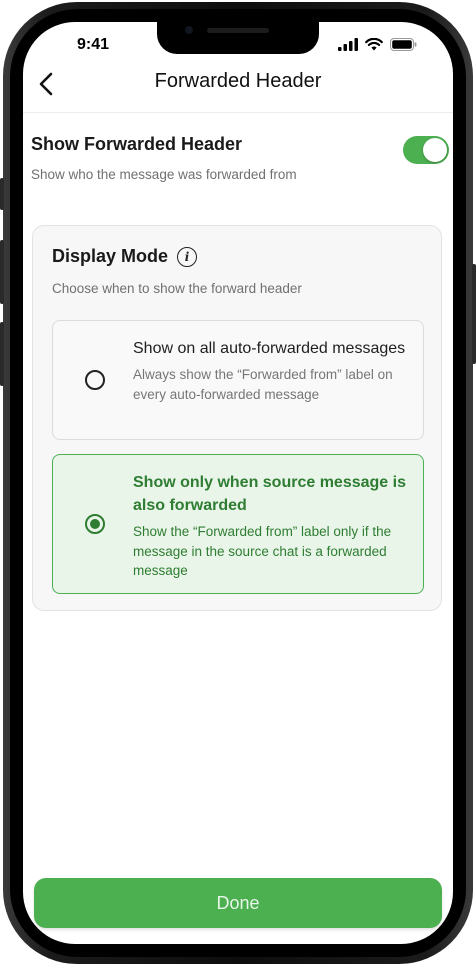 This screenshot has width=476, height=966. What do you see at coordinates (403, 44) in the screenshot?
I see `battery-icon` at bounding box center [403, 44].